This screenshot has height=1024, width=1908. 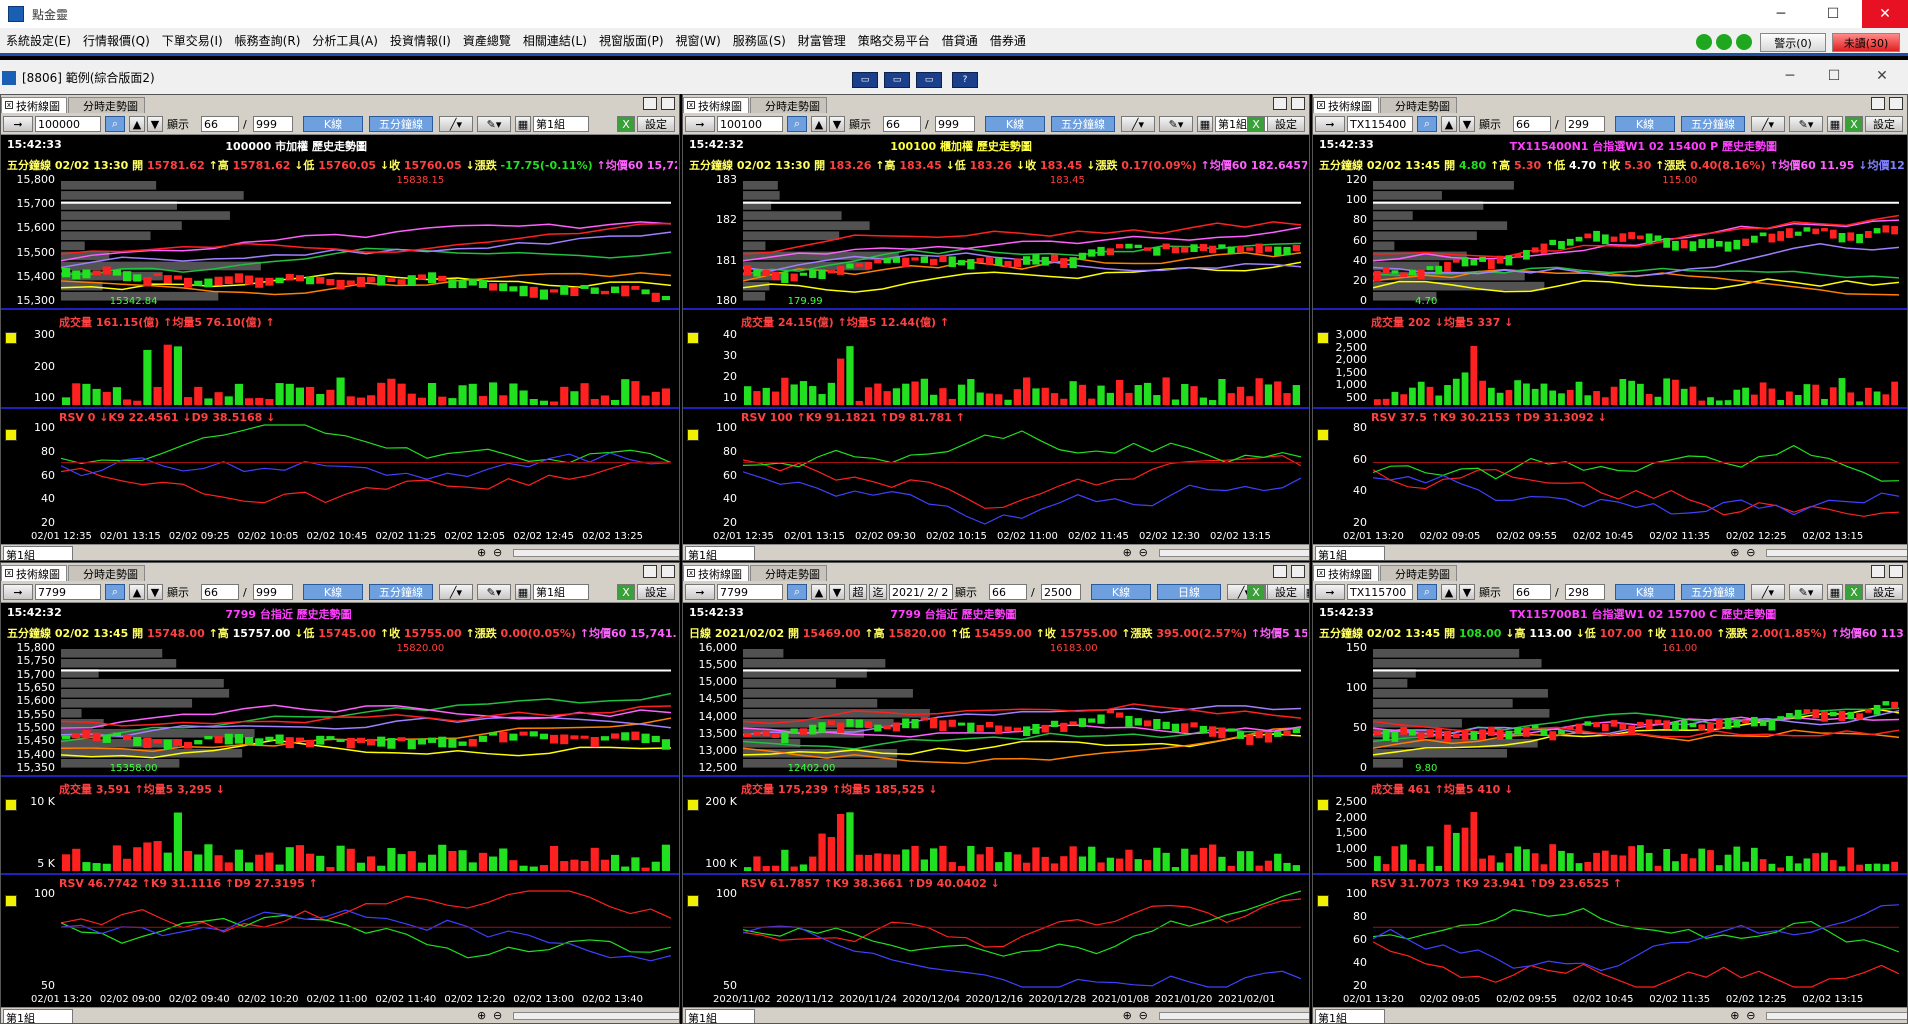 What do you see at coordinates (929, 80) in the screenshot?
I see `layout-button-3: ▭` at bounding box center [929, 80].